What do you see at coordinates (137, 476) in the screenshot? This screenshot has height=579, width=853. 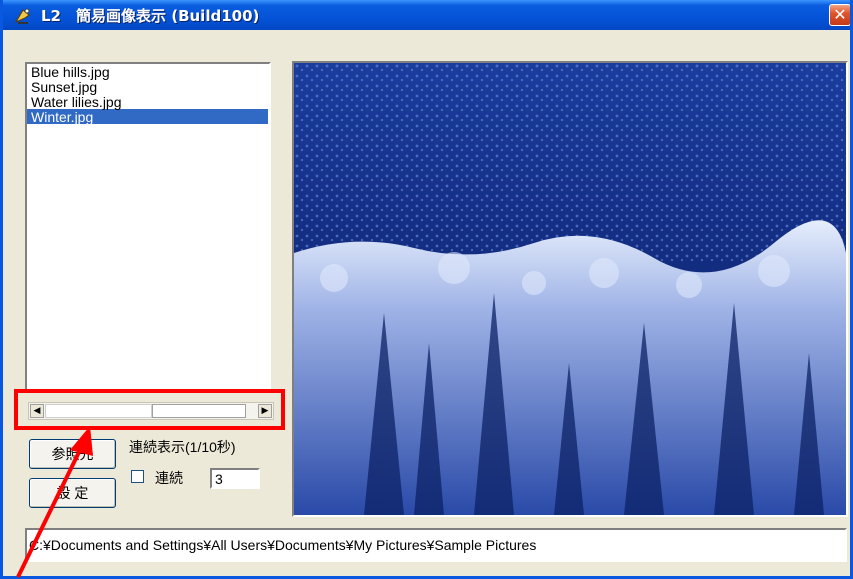 I see `continuous-checkbox` at bounding box center [137, 476].